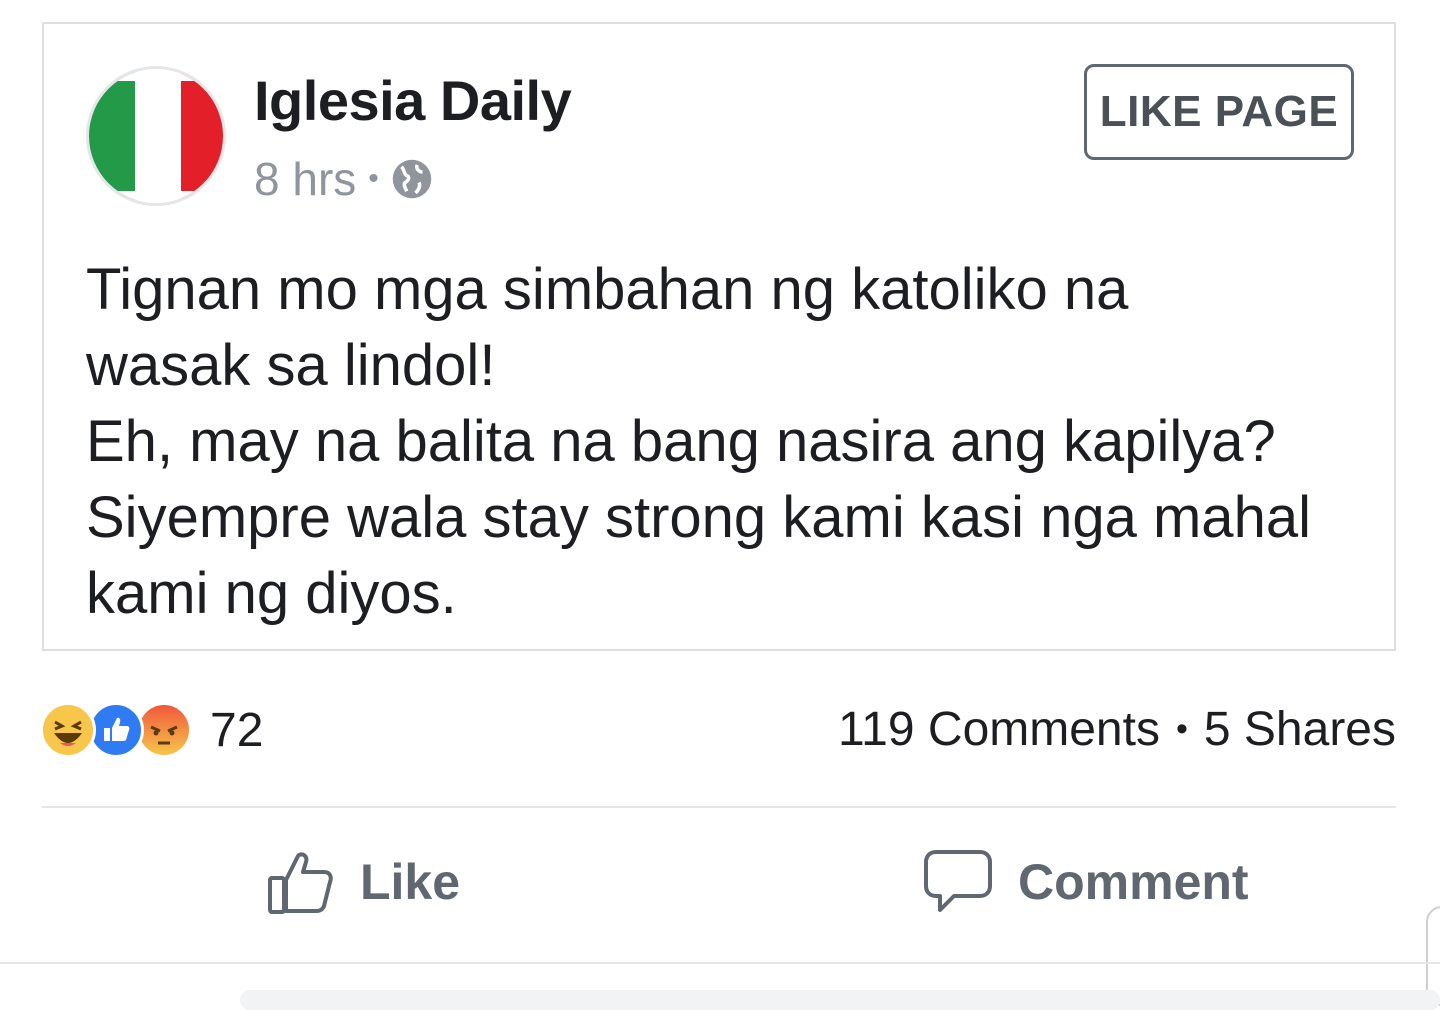 The image size is (1440, 1010). What do you see at coordinates (271, 593) in the screenshot?
I see `post-text-line: kami ng diyos.` at bounding box center [271, 593].